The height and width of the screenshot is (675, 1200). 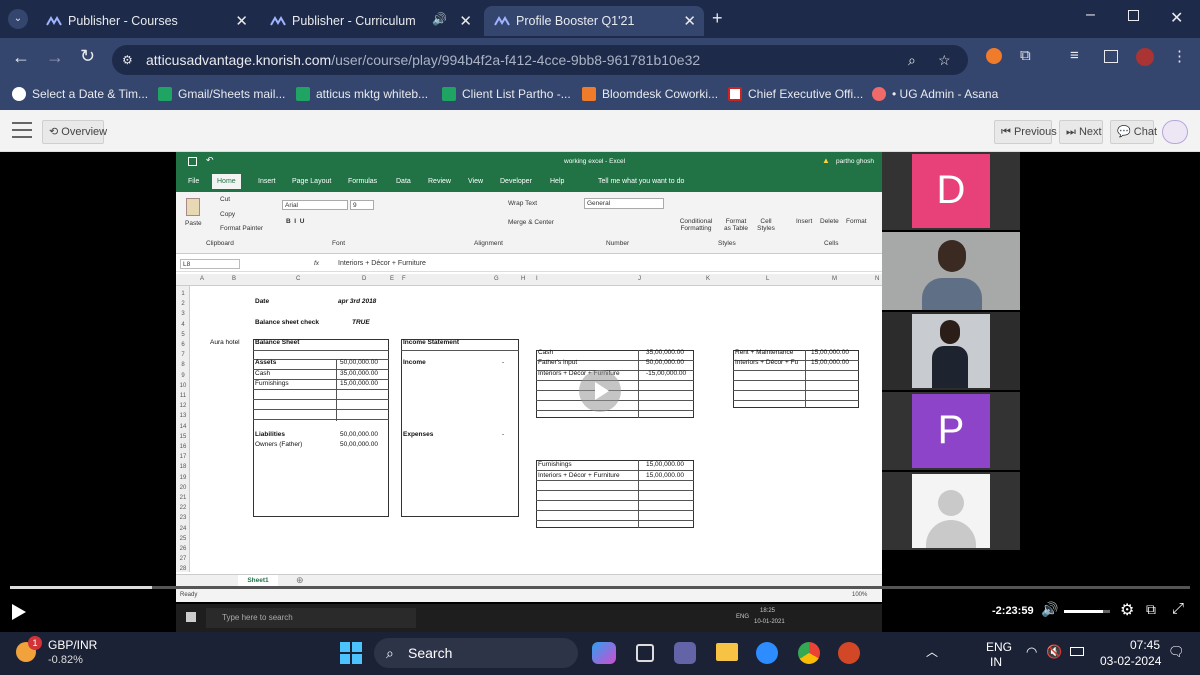 I want to click on progress-track, so click(x=600, y=587).